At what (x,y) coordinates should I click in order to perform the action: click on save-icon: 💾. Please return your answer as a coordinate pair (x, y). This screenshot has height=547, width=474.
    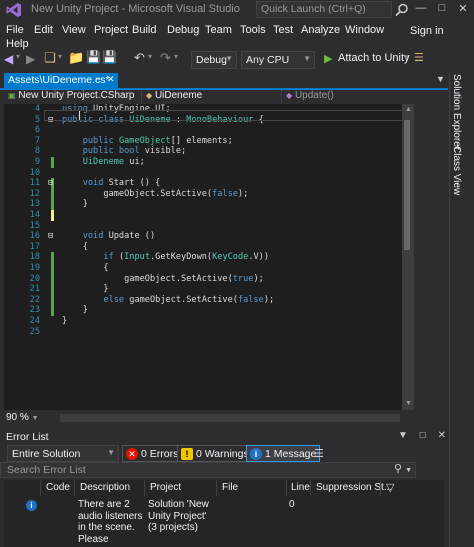
    Looking at the image, I should click on (93, 57).